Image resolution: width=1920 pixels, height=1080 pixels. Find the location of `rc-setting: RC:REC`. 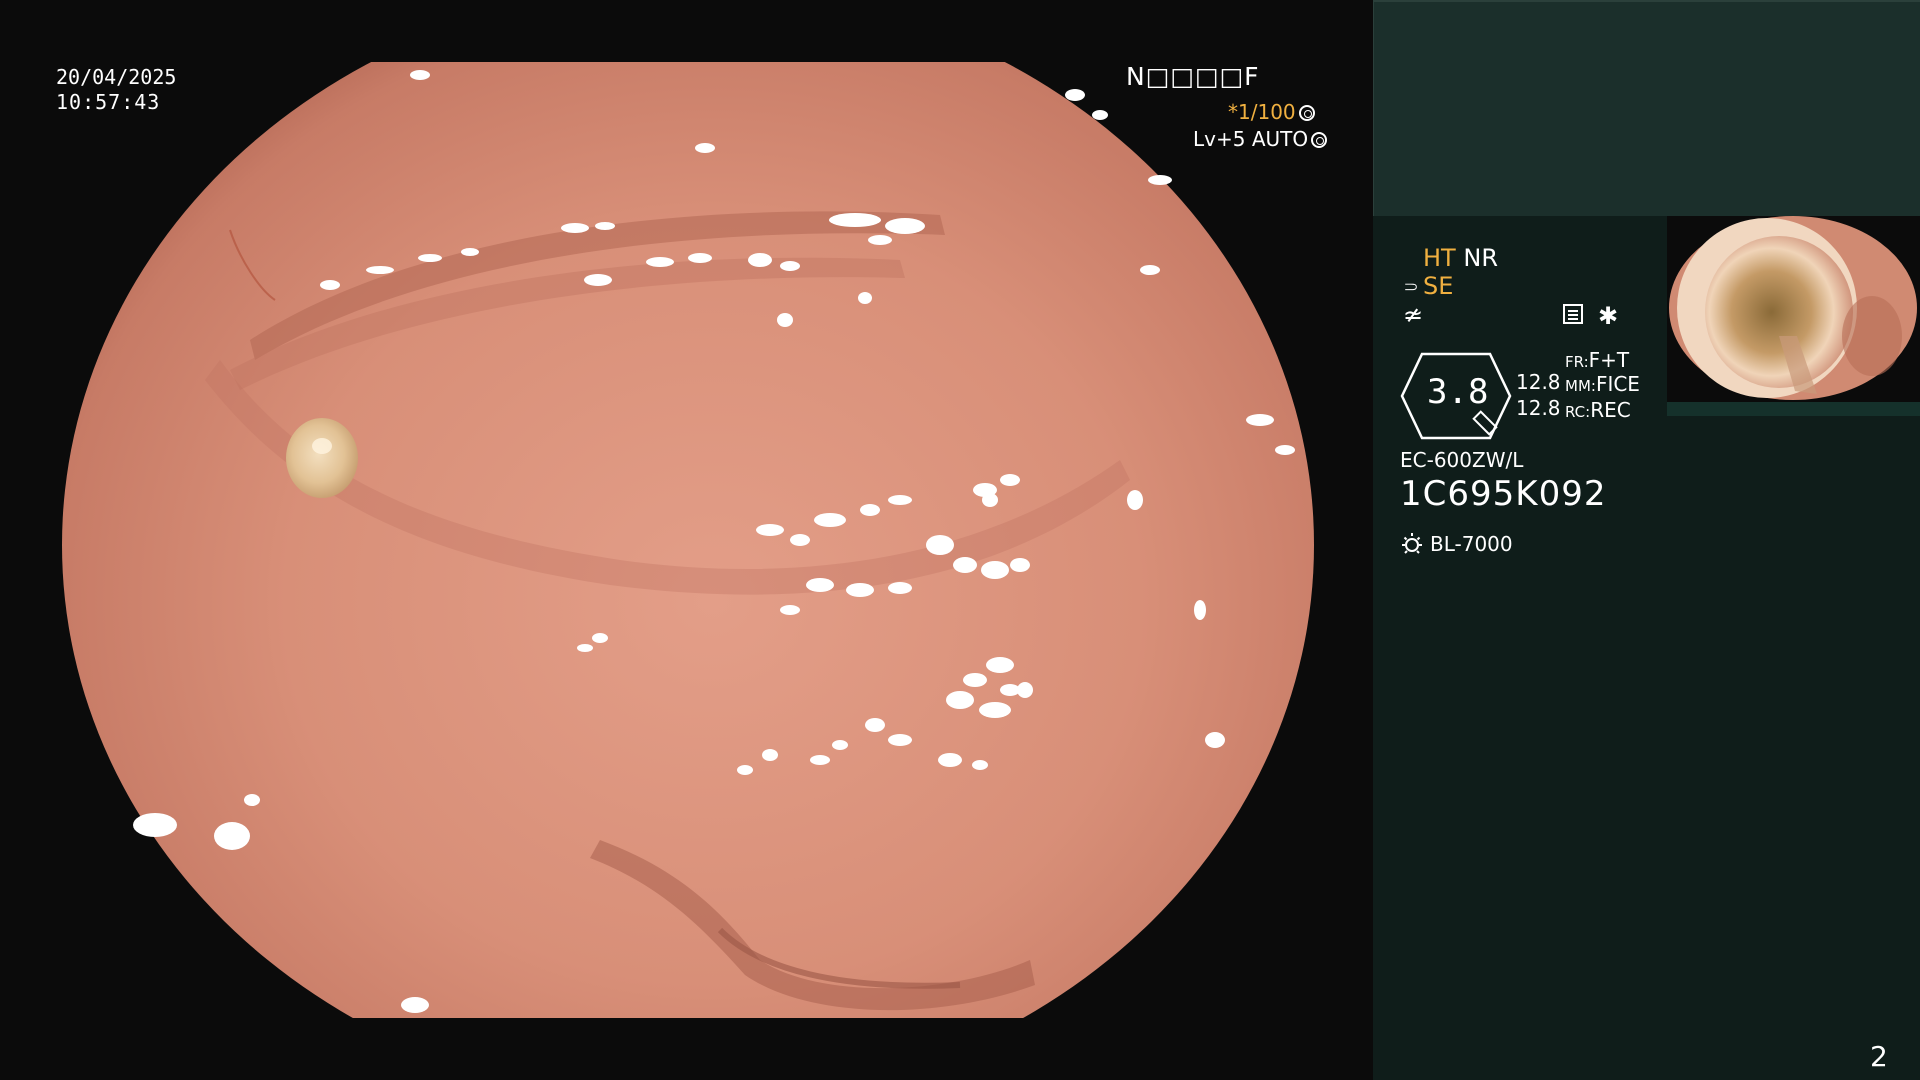

rc-setting: RC:REC is located at coordinates (1598, 410).